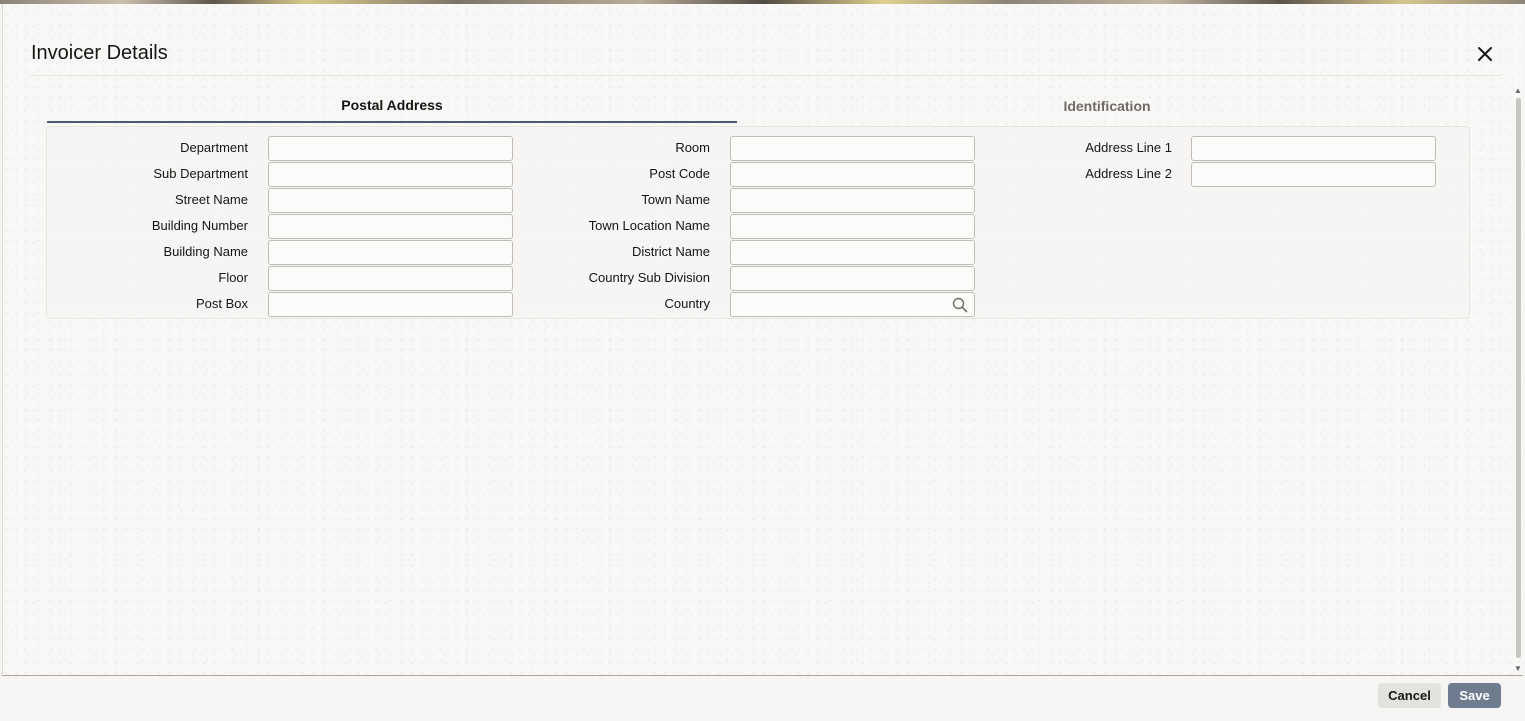  Describe the element at coordinates (390, 148) in the screenshot. I see `department-field` at that location.